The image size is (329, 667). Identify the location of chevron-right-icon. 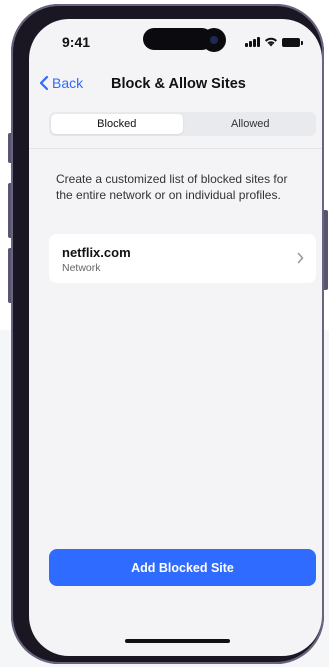
(300, 258).